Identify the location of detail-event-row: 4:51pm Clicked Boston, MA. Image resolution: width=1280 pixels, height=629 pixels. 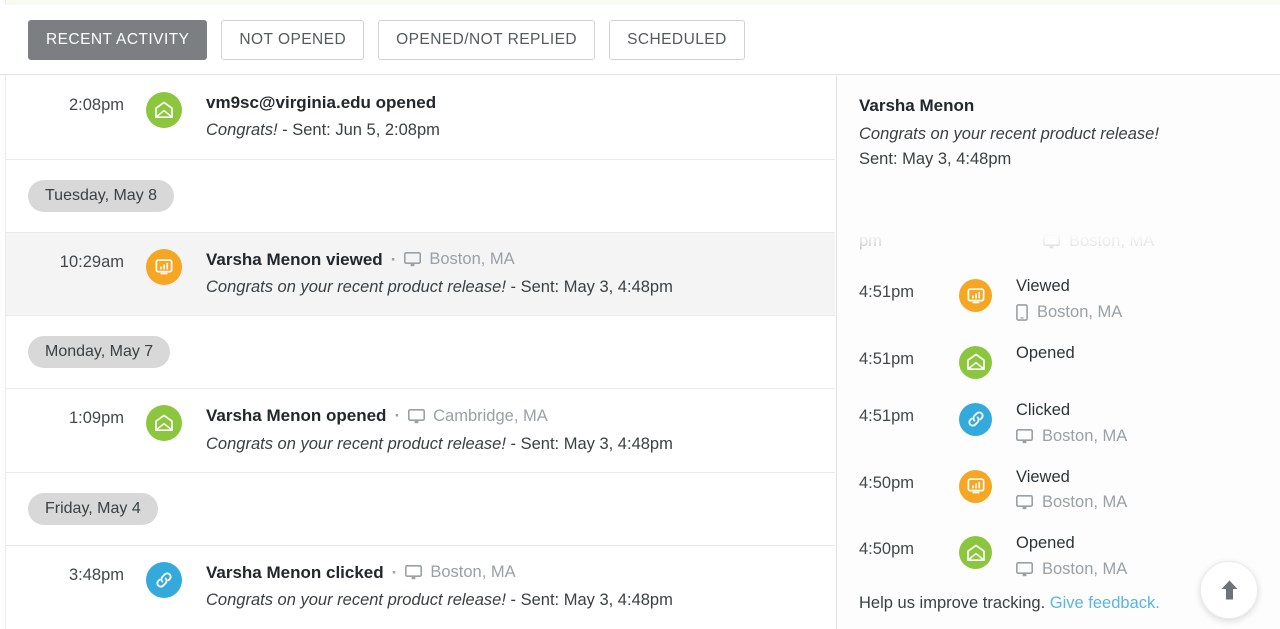
(1058, 423).